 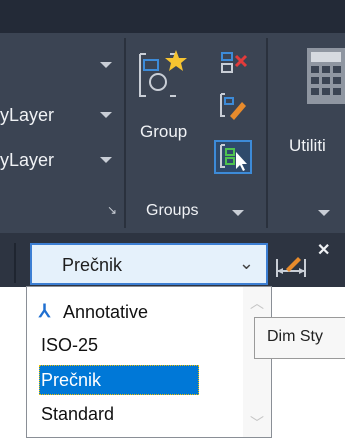 What do you see at coordinates (324, 213) in the screenshot?
I see `utilities-expand-icon` at bounding box center [324, 213].